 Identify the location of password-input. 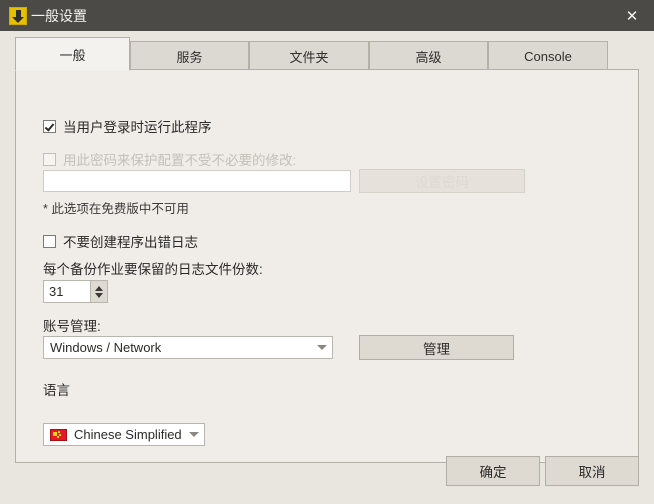
(197, 181).